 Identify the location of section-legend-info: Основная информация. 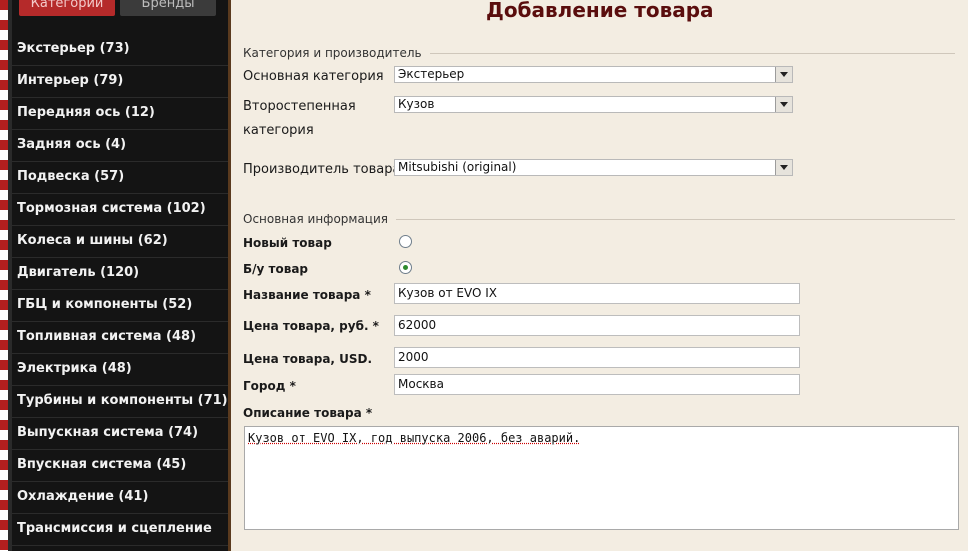
(319, 219).